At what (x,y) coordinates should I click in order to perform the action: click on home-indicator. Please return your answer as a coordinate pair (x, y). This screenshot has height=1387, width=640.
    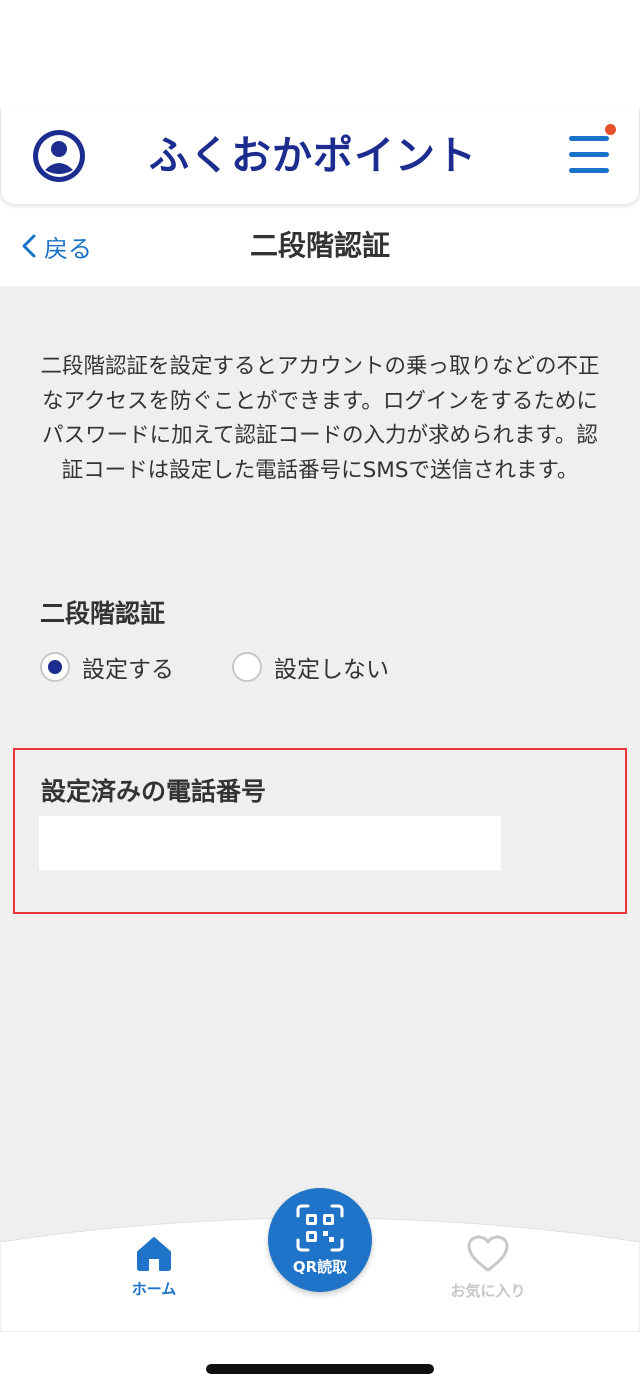
    Looking at the image, I should click on (320, 1369).